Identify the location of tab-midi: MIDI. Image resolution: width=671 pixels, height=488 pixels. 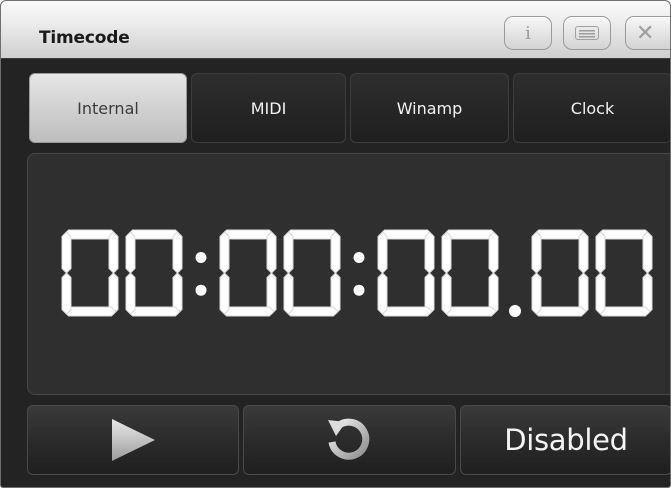
(268, 108).